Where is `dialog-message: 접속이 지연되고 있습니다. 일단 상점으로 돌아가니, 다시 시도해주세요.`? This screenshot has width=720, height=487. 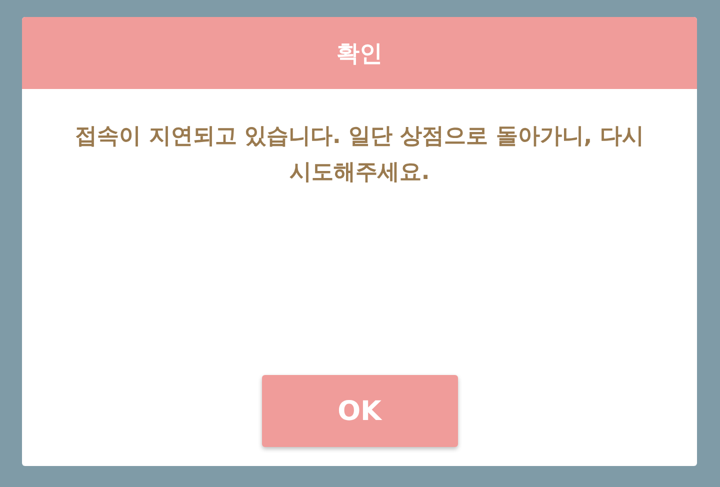
dialog-message: 접속이 지연되고 있습니다. 일단 상점으로 돌아가니, 다시 시도해주세요. is located at coordinates (359, 155).